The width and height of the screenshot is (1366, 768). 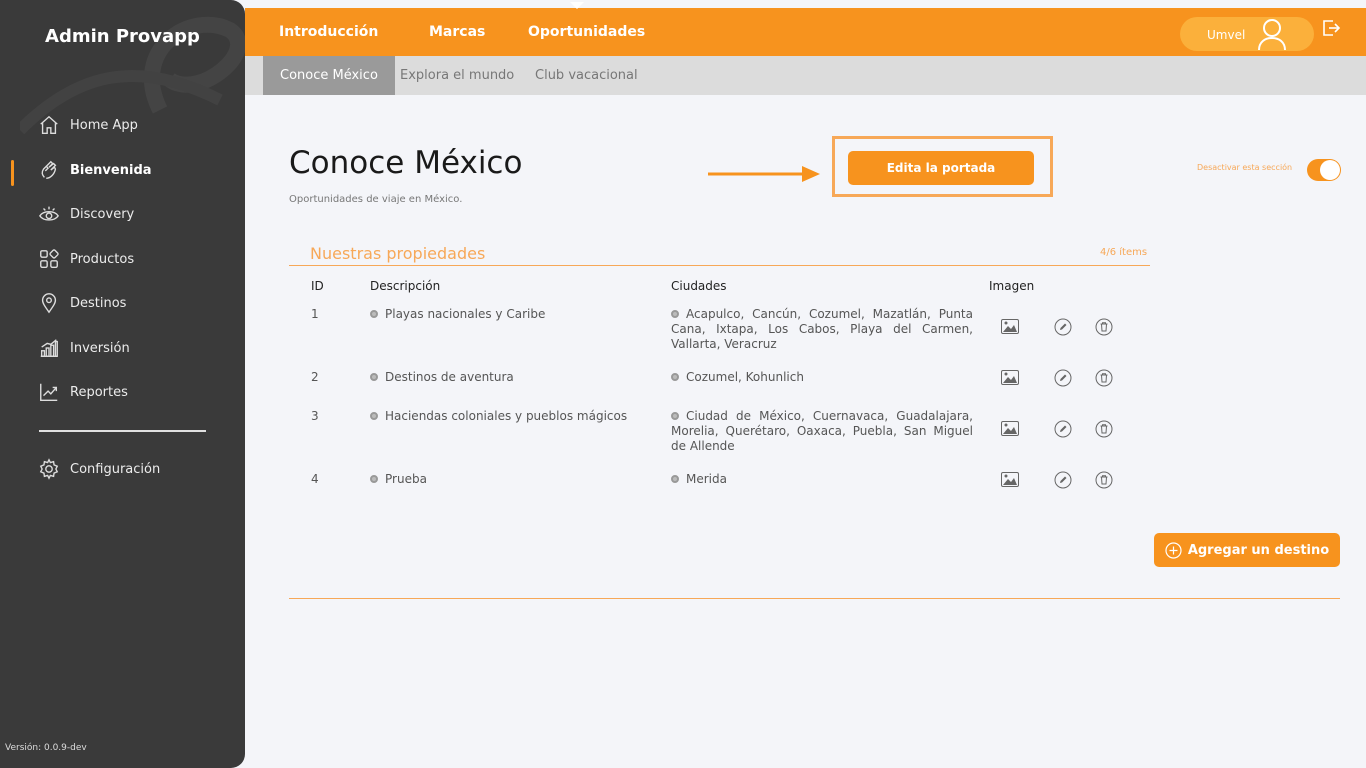 What do you see at coordinates (315, 479) in the screenshot?
I see `row-id: 4` at bounding box center [315, 479].